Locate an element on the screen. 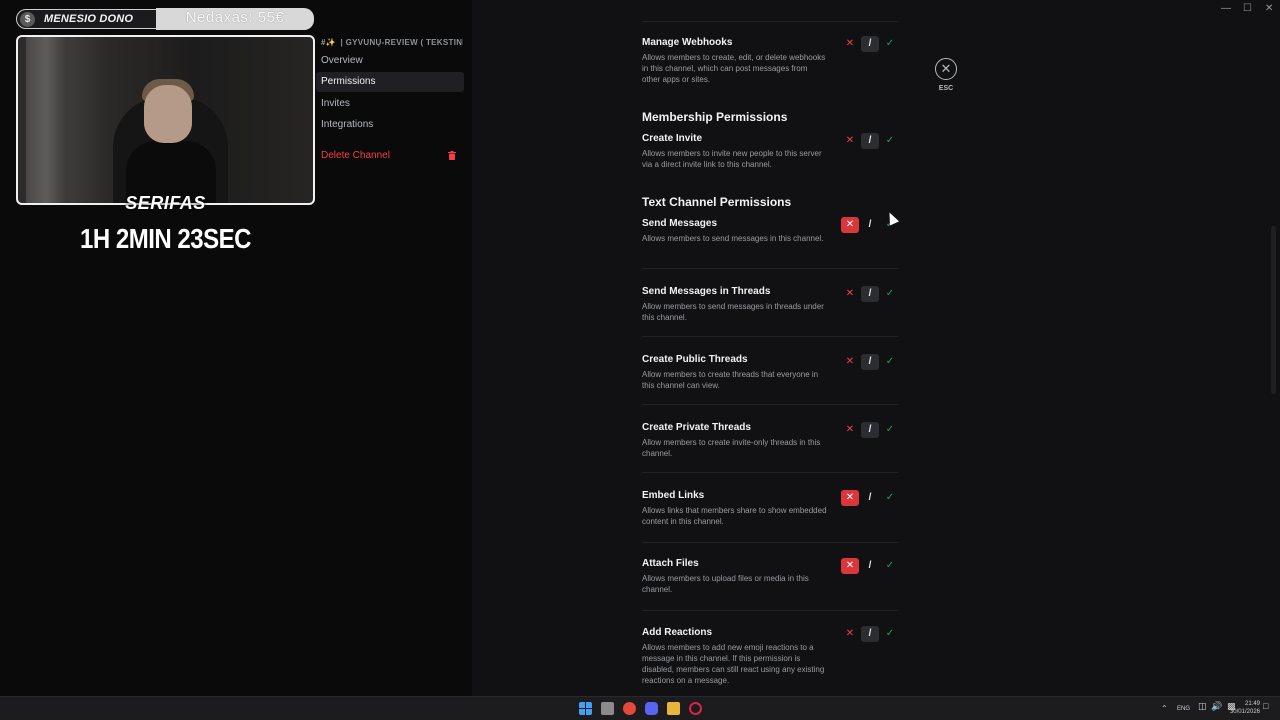 Image resolution: width=1280 pixels, height=720 pixels. windows-start-icon is located at coordinates (585, 708).